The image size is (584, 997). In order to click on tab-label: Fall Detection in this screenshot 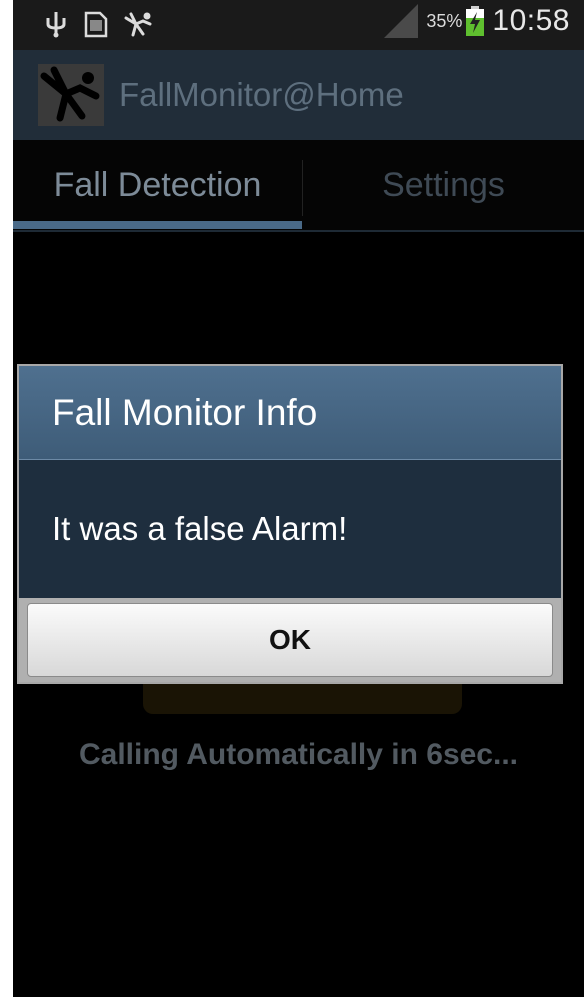, I will do `click(157, 184)`.